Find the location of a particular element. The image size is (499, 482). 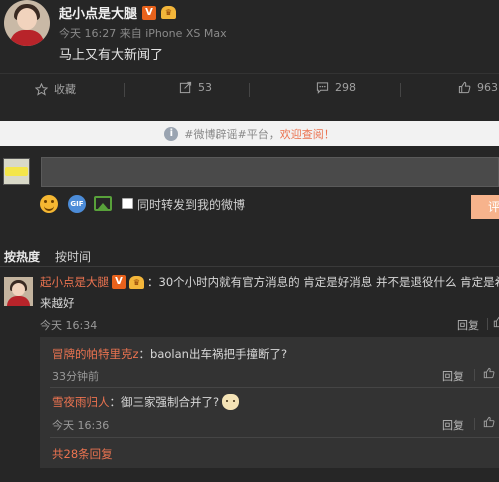

more-replies-link: 共28条回复 is located at coordinates (82, 454).